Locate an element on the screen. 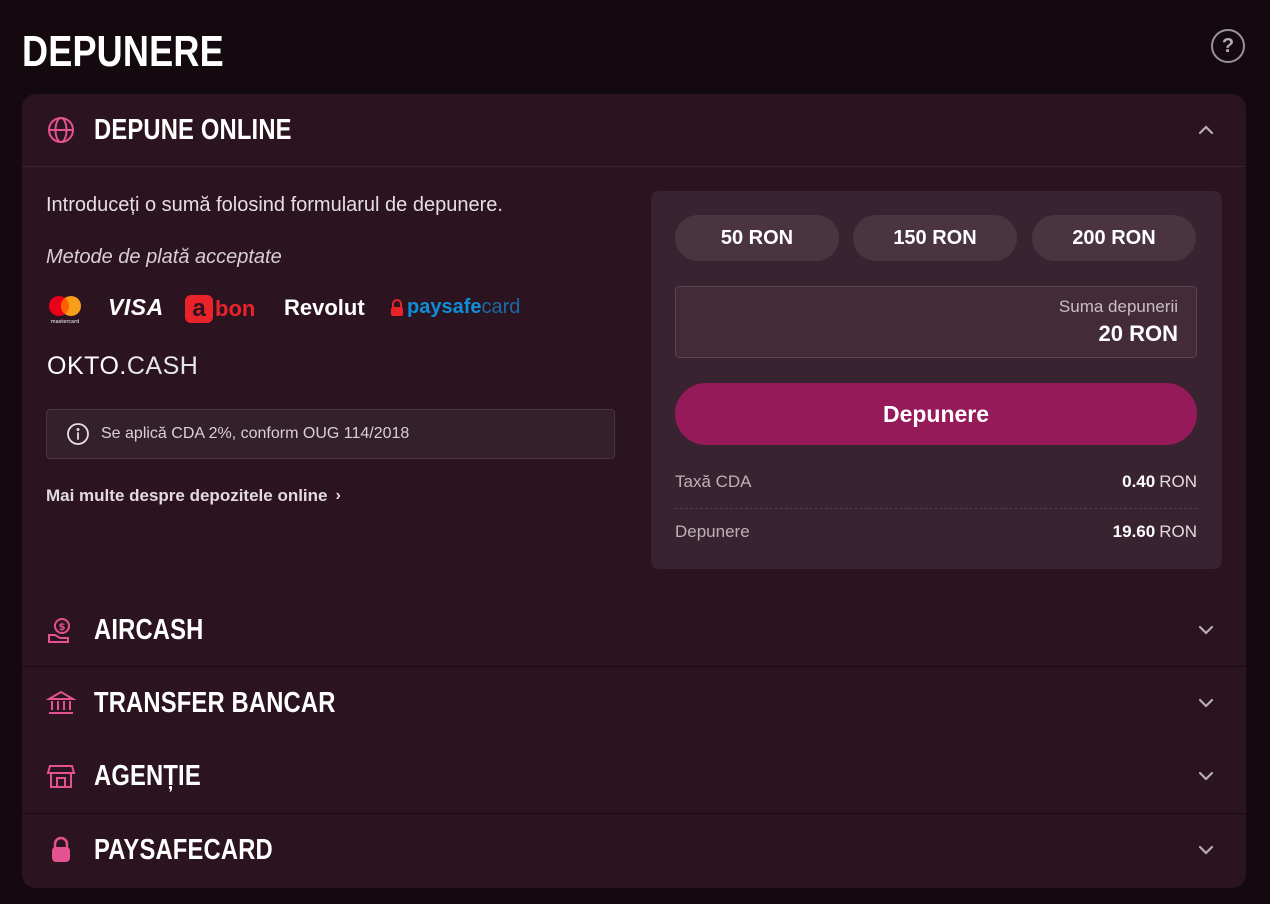 This screenshot has height=904, width=1270. store-icon is located at coordinates (61, 776).